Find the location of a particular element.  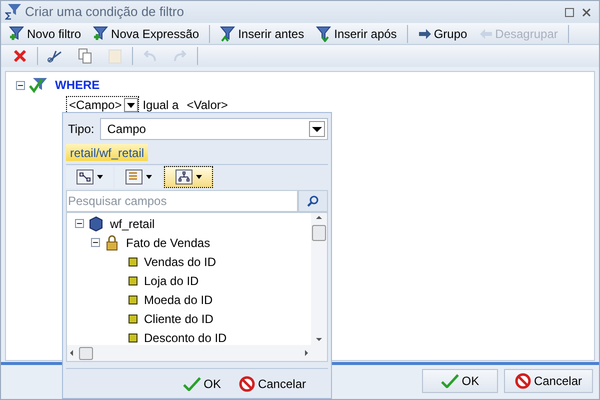

where-label: WHERE is located at coordinates (77, 85).